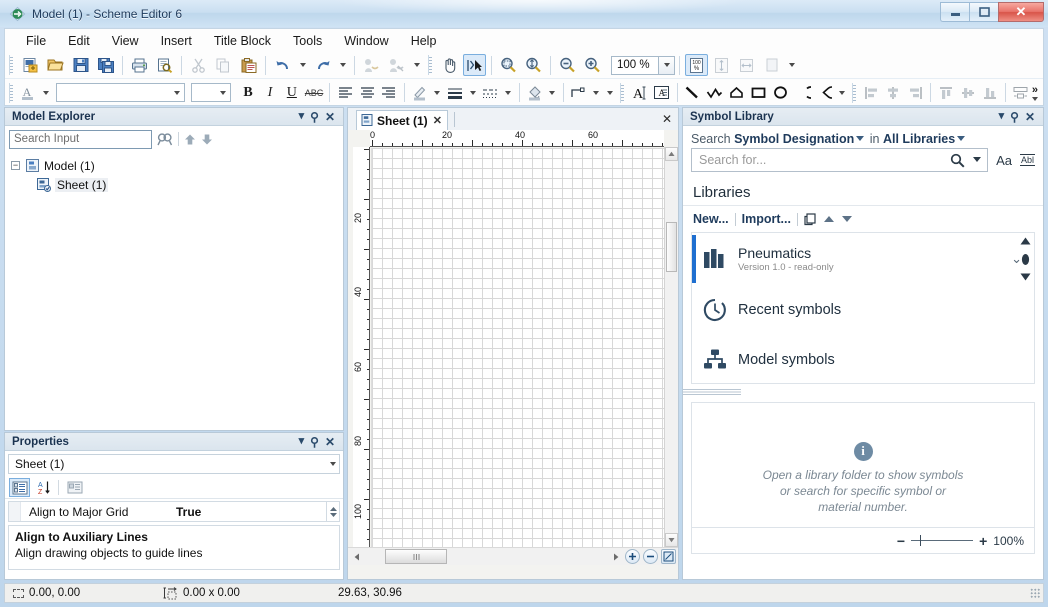 Image resolution: width=1048 pixels, height=607 pixels. What do you see at coordinates (692, 93) in the screenshot?
I see `line-shape-icon` at bounding box center [692, 93].